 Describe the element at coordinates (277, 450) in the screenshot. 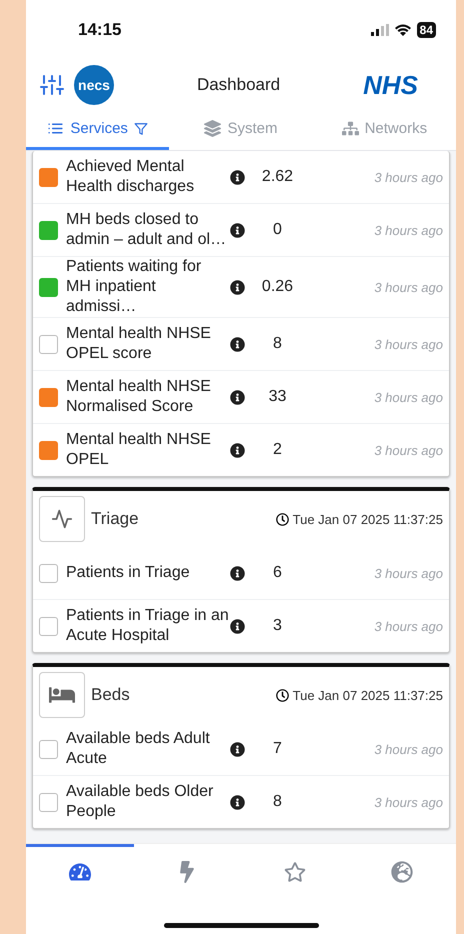

I see `metric-value: 2` at that location.